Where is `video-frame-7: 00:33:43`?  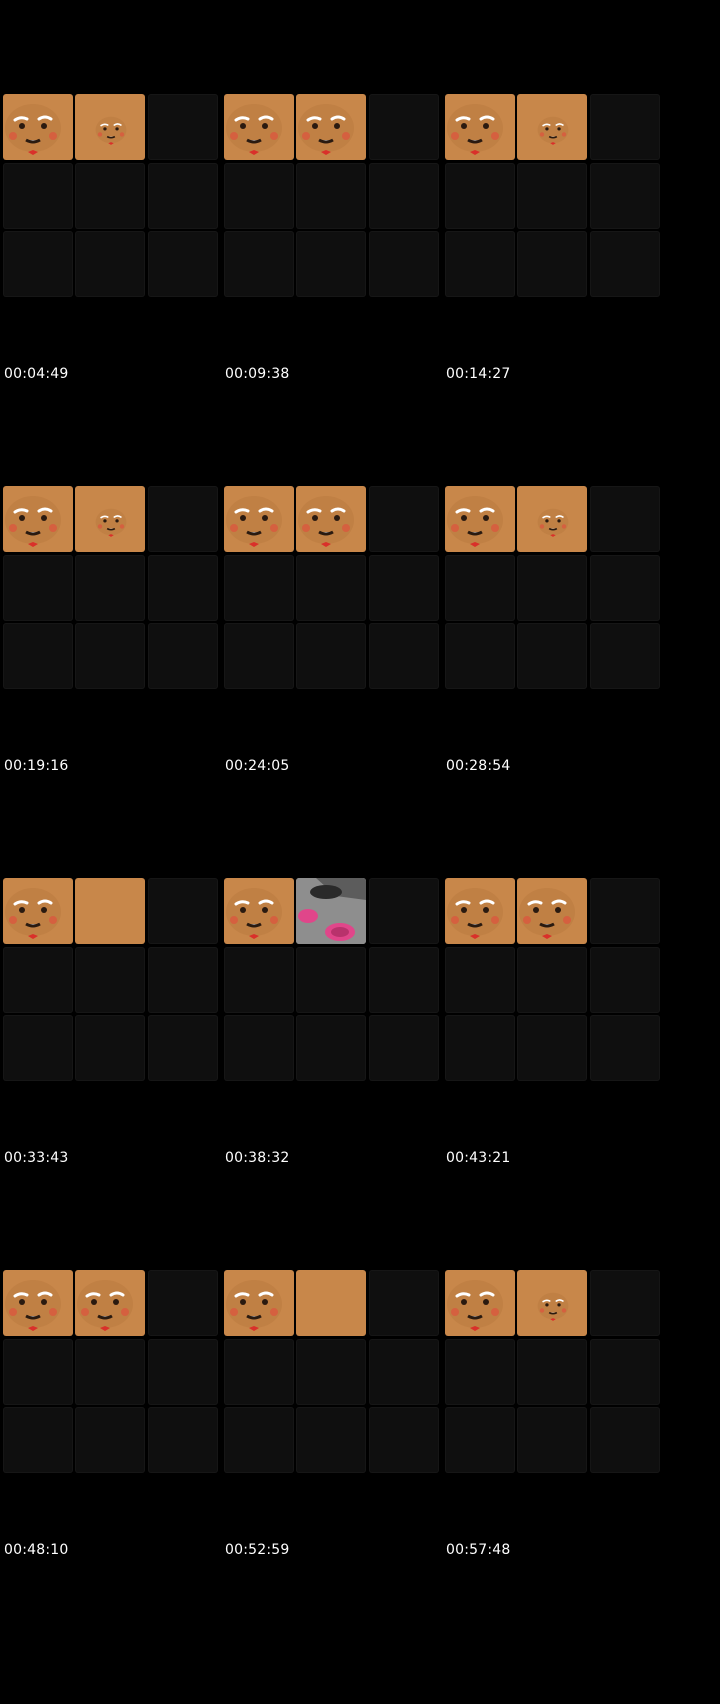
video-frame-7: 00:33:43 is located at coordinates (110, 980).